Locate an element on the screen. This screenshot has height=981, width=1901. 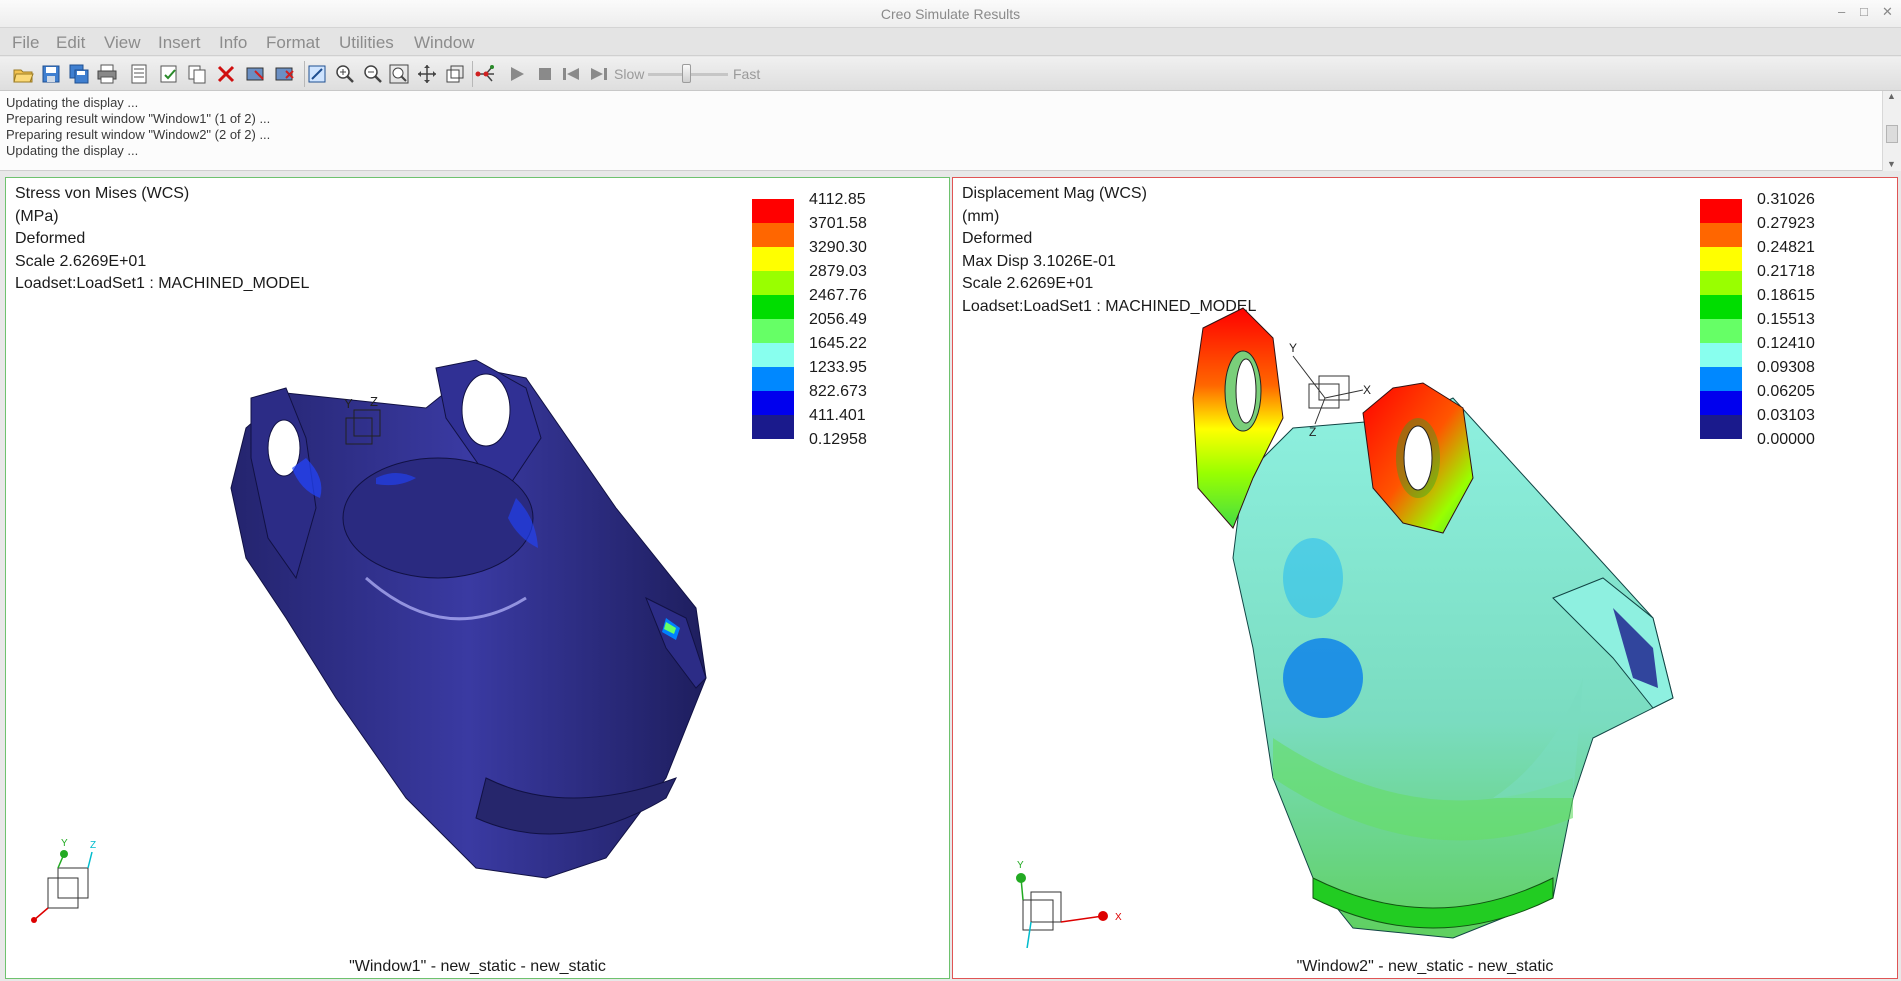
title-bar: Creo Simulate Results – □ ✕ is located at coordinates (950, 14).